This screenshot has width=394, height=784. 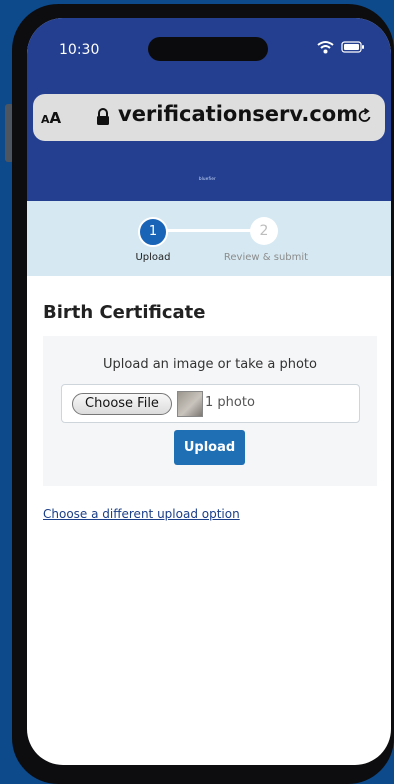 I want to click on page-title: Birth Certificate, so click(x=124, y=312).